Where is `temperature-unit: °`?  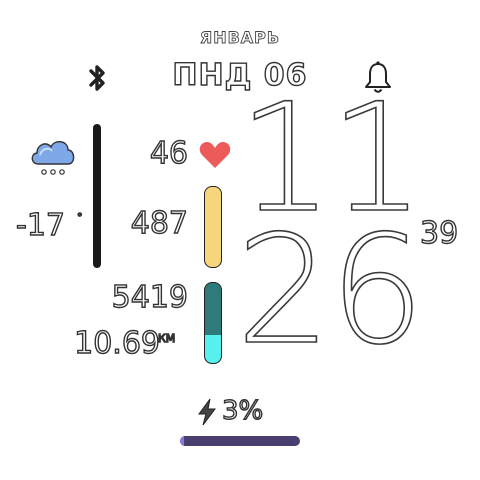
temperature-unit: ° is located at coordinates (79, 217).